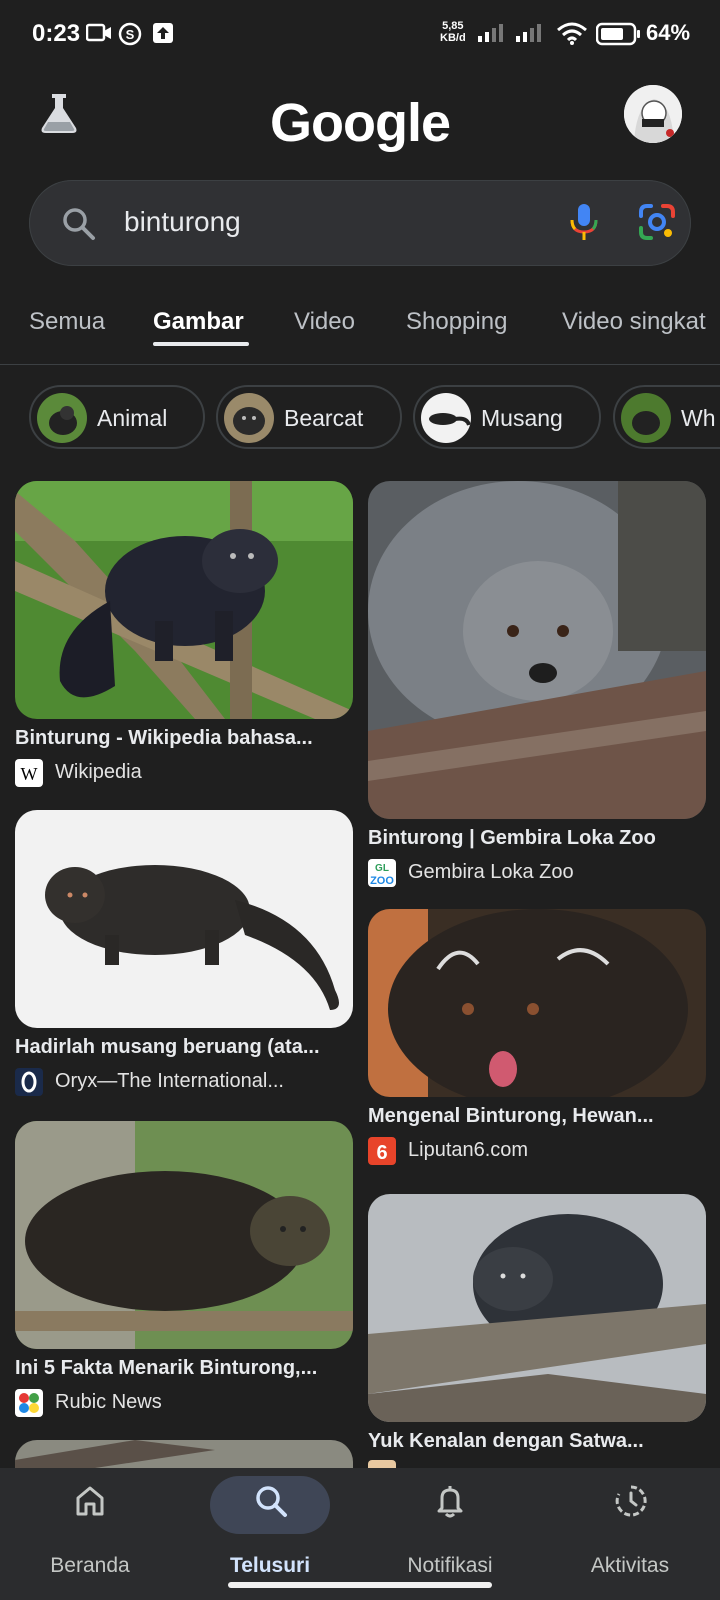 The width and height of the screenshot is (720, 1600). Describe the element at coordinates (360, 123) in the screenshot. I see `google-logo: Google` at that location.